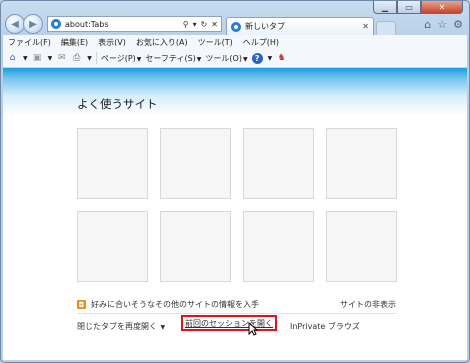 This screenshot has height=363, width=470. I want to click on feeds-dropdown-icon: ▼, so click(50, 58).